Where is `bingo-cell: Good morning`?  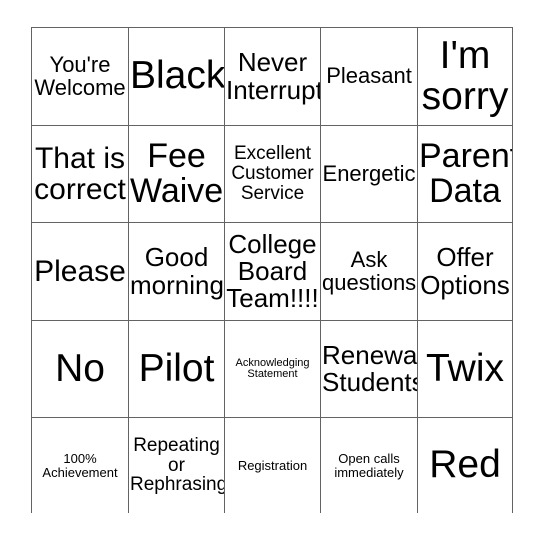 bingo-cell: Good morning is located at coordinates (177, 272).